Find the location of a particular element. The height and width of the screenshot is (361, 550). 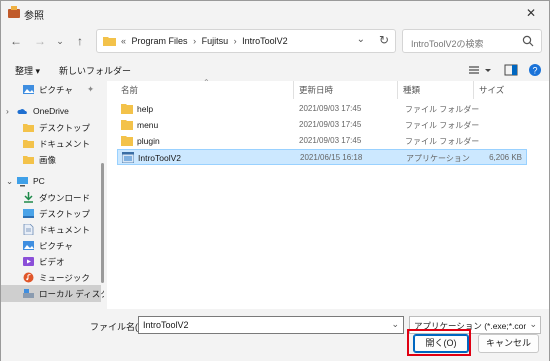

breadcrumb-item: Fujitsu is located at coordinates (215, 41).